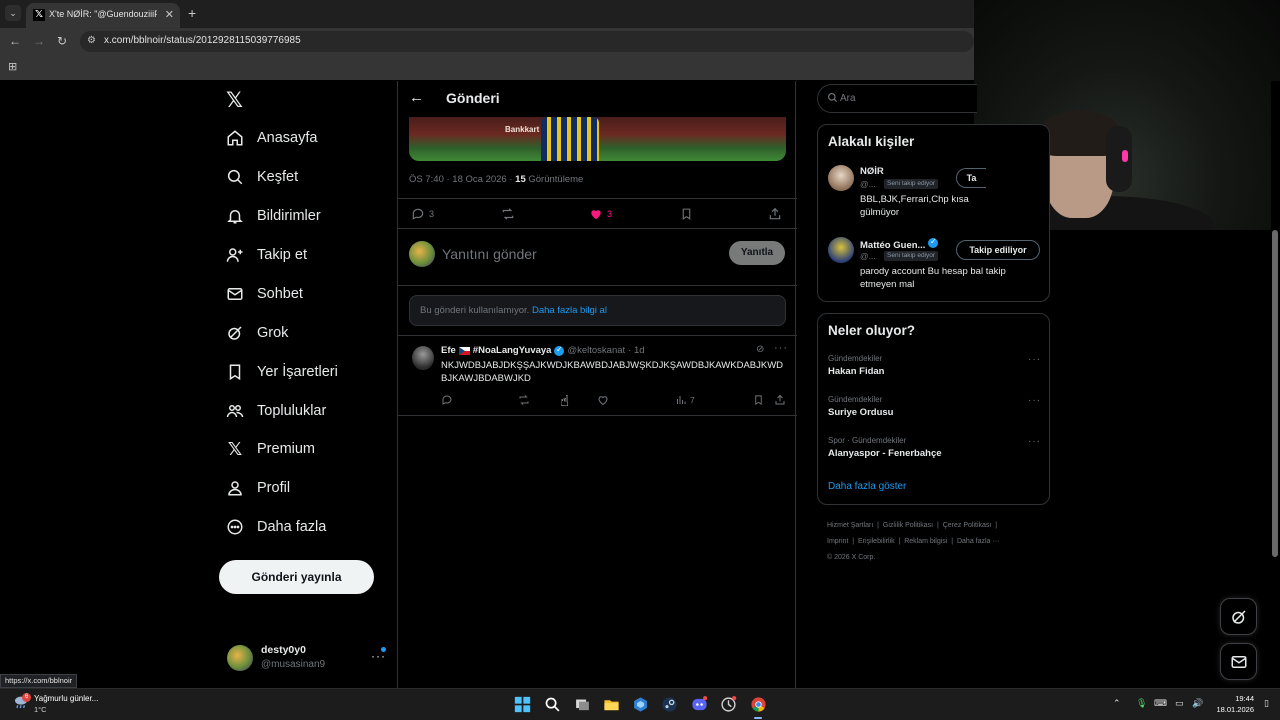 This screenshot has height=720, width=1280. Describe the element at coordinates (597, 139) in the screenshot. I see `post-photo: Bankkart` at that location.